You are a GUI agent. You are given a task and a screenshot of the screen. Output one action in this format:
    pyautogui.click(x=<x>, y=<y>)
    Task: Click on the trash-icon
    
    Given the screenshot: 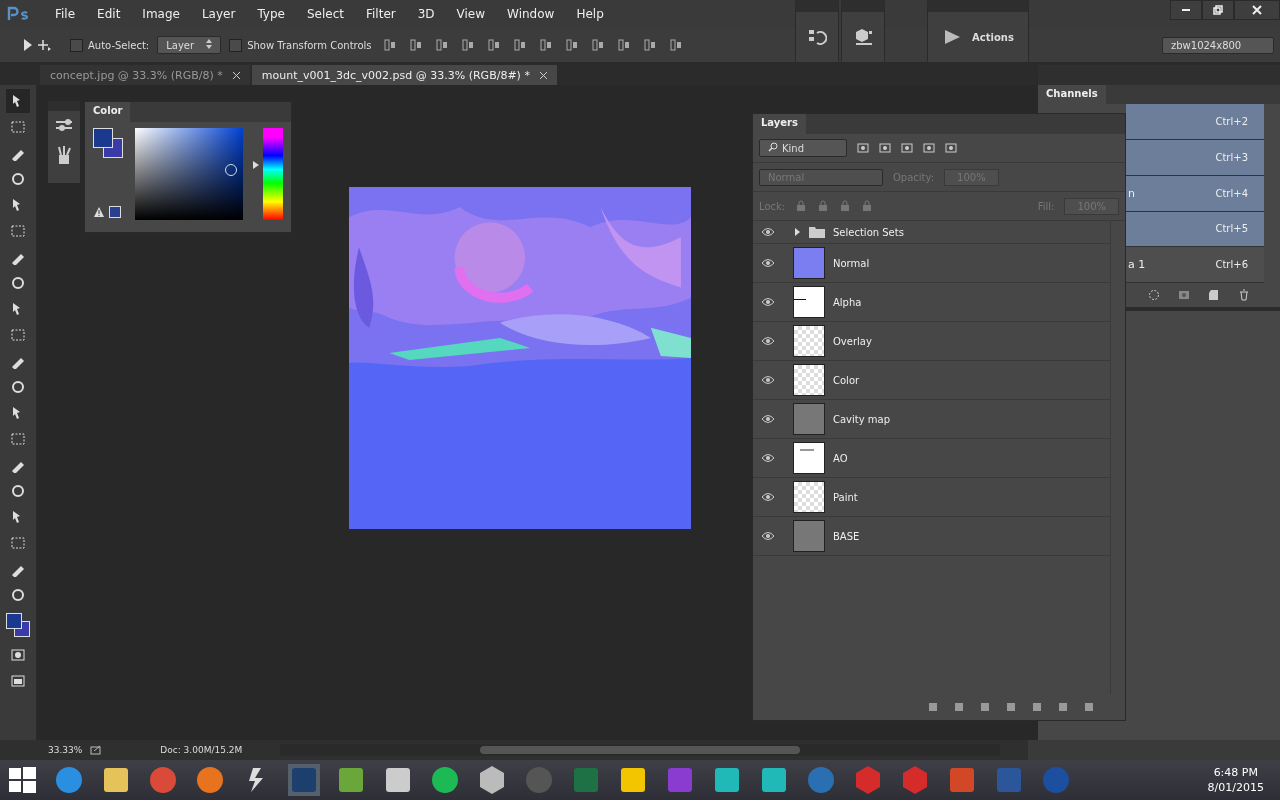 What is the action you would take?
    pyautogui.click(x=1244, y=294)
    